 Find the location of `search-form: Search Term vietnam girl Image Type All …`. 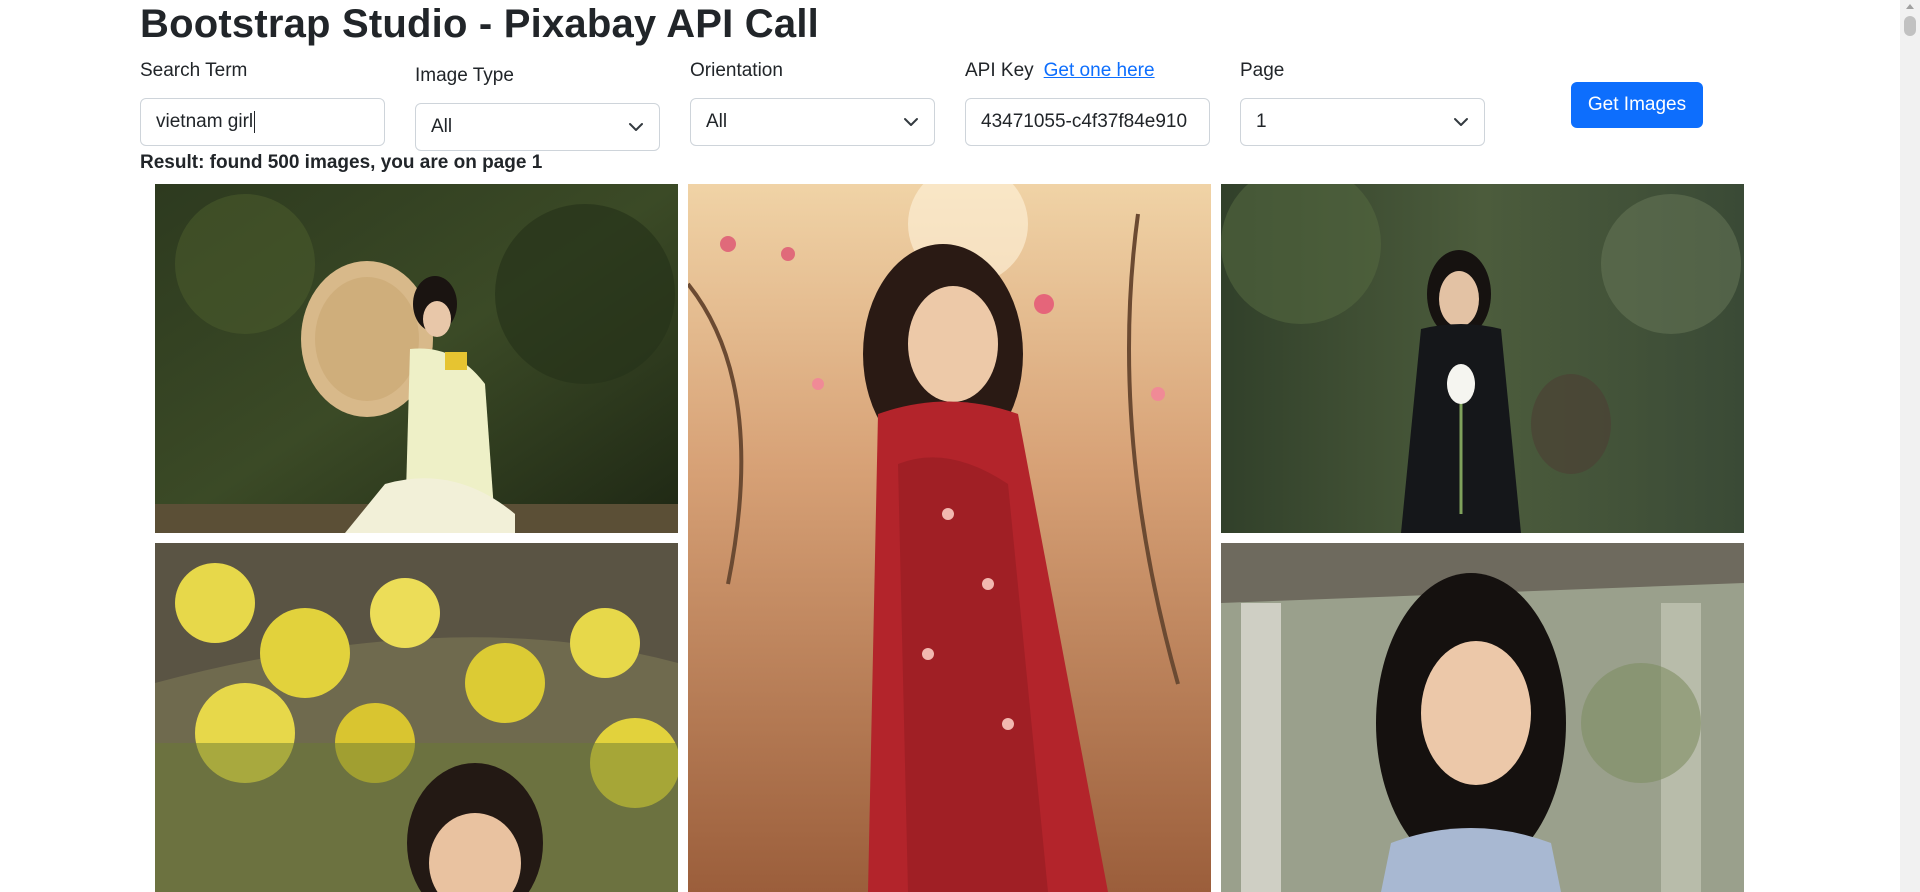

search-form: Search Term vietnam girl Image Type All … is located at coordinates (920, 110).